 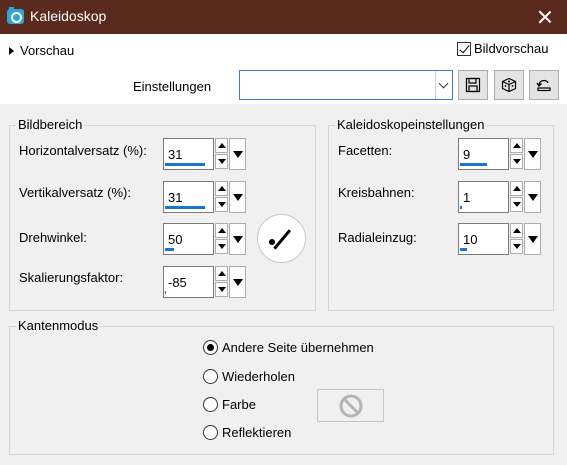 What do you see at coordinates (258, 376) in the screenshot?
I see `radio-label: Wiederholen` at bounding box center [258, 376].